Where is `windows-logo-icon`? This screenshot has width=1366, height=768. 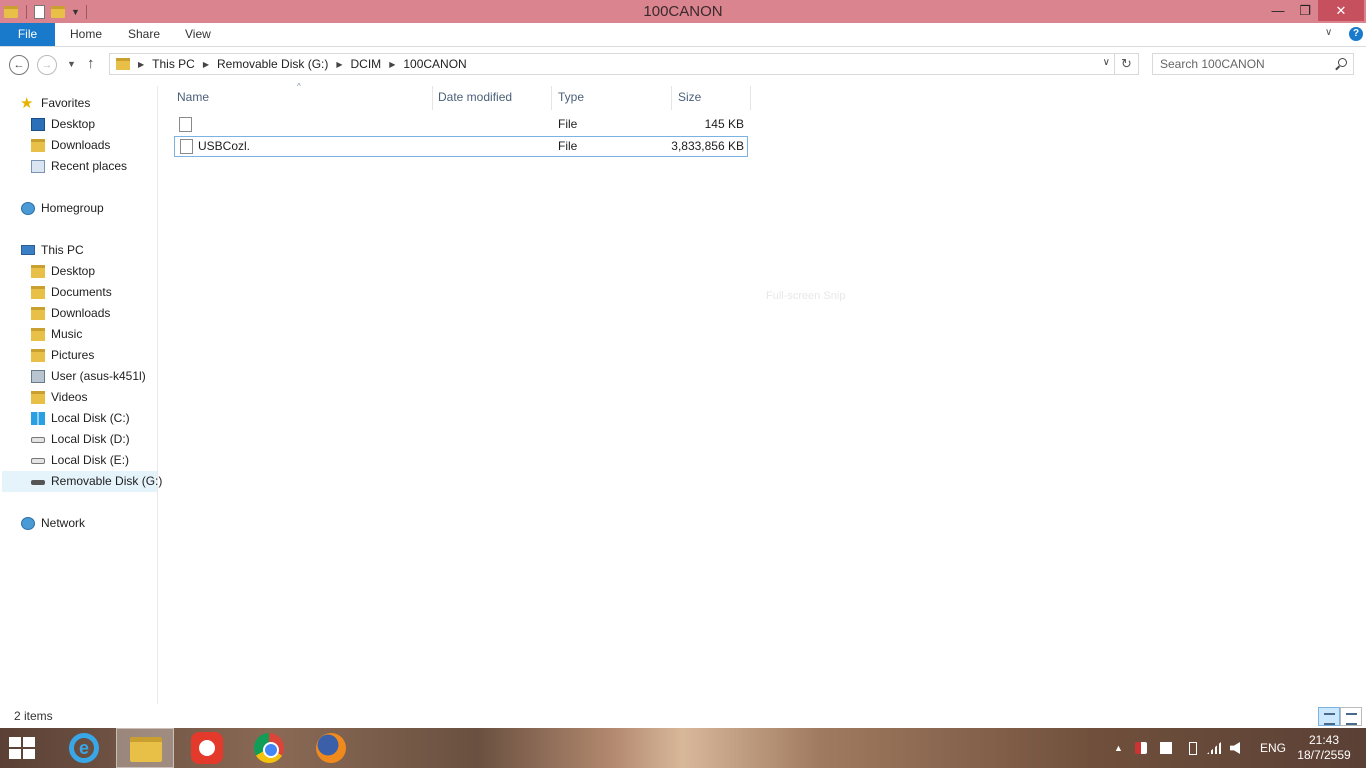 windows-logo-icon is located at coordinates (15, 754).